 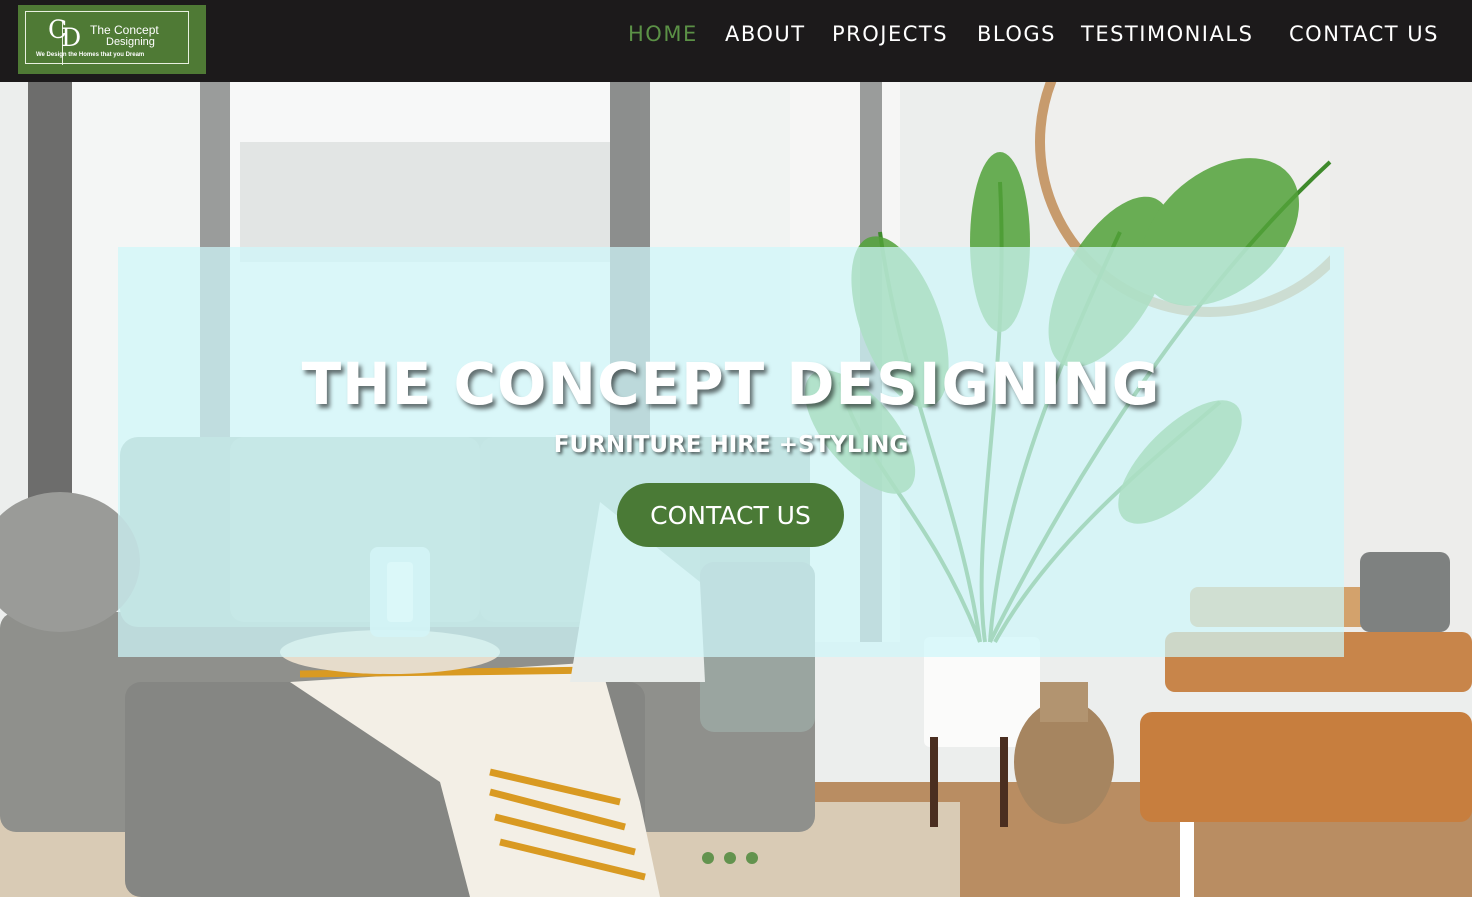 What do you see at coordinates (1364, 34) in the screenshot?
I see `nav-item-contact-us: CONTACT US` at bounding box center [1364, 34].